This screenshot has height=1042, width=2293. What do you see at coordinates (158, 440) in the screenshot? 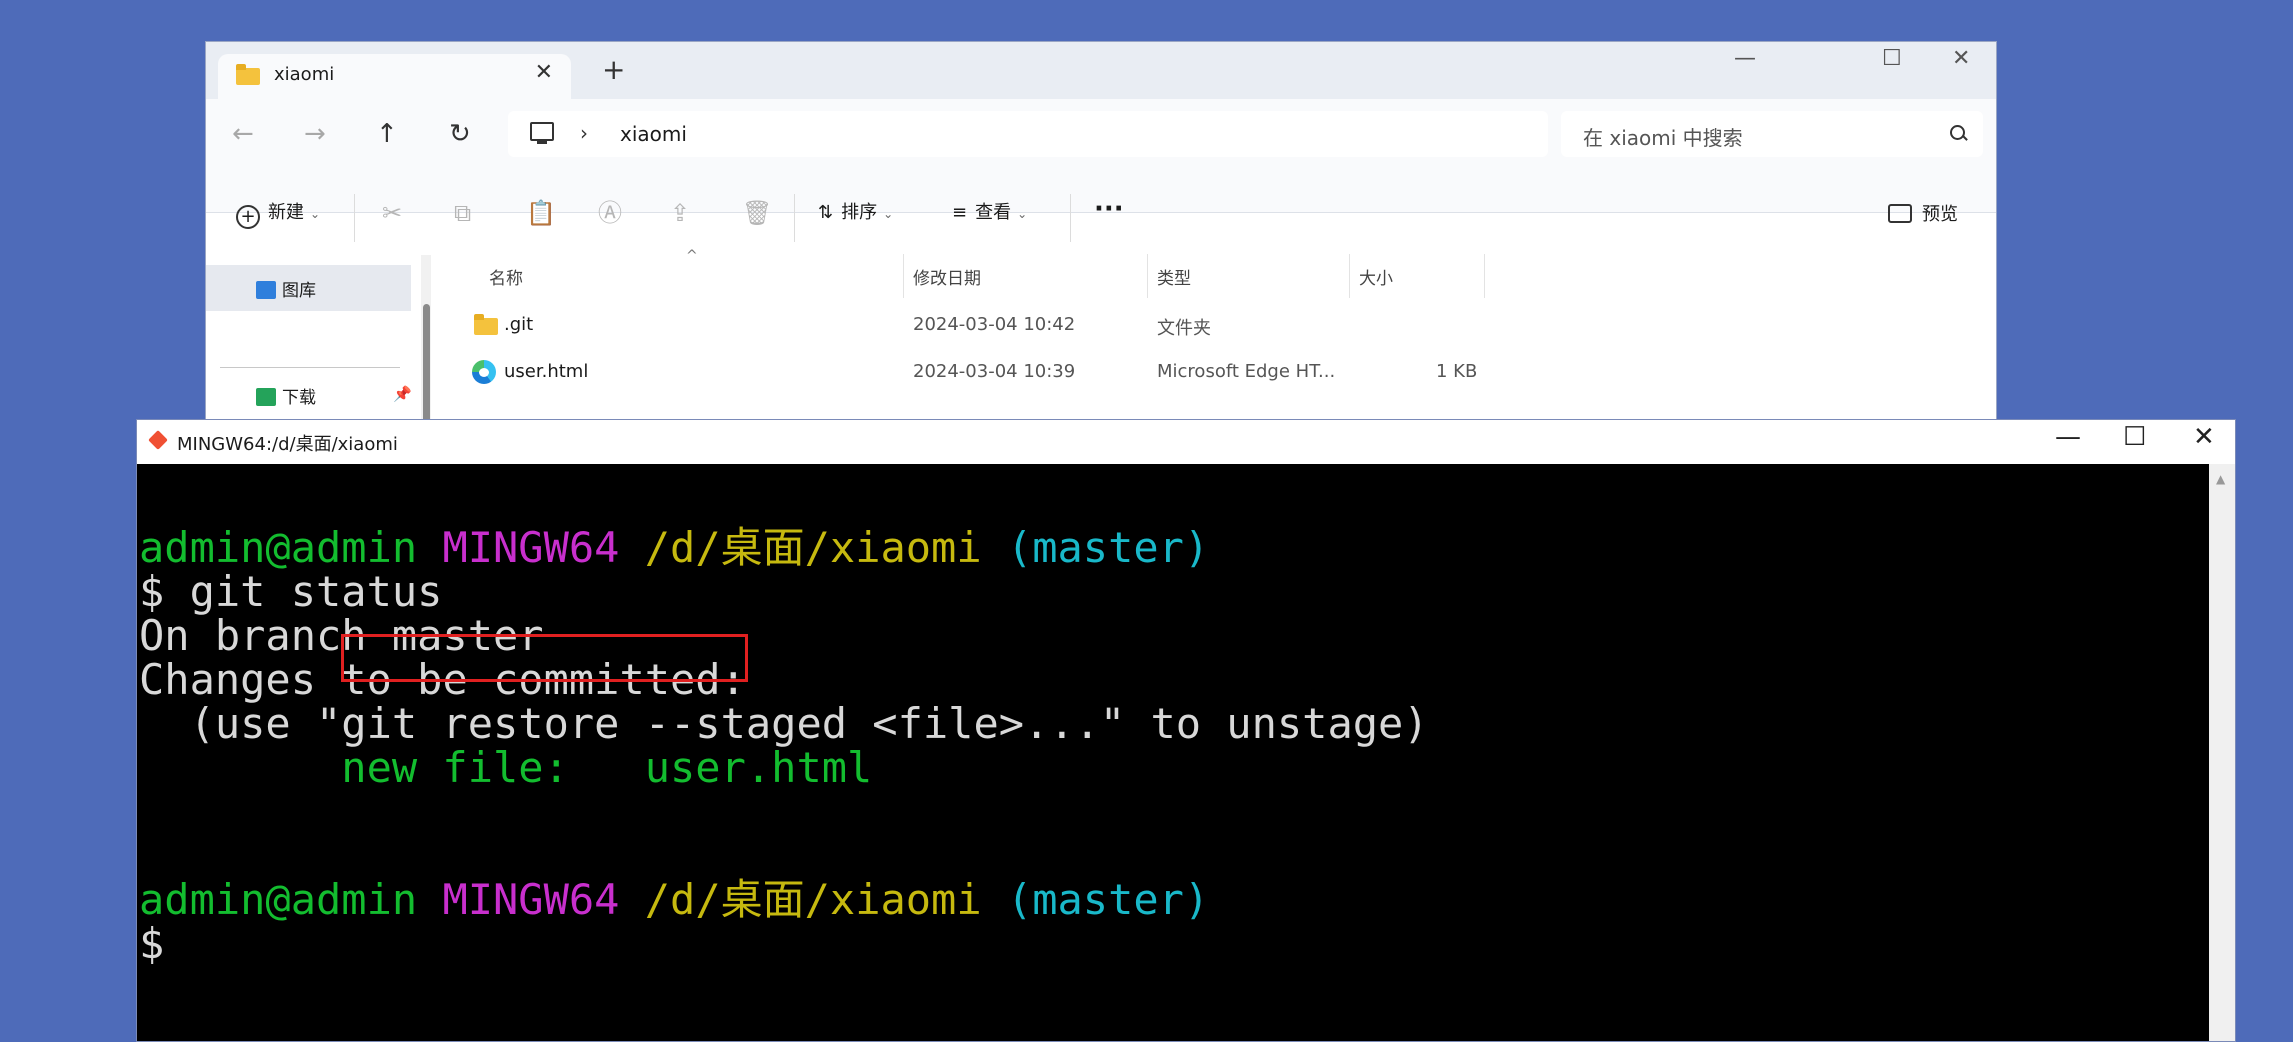
I see `git-logo-icon` at bounding box center [158, 440].